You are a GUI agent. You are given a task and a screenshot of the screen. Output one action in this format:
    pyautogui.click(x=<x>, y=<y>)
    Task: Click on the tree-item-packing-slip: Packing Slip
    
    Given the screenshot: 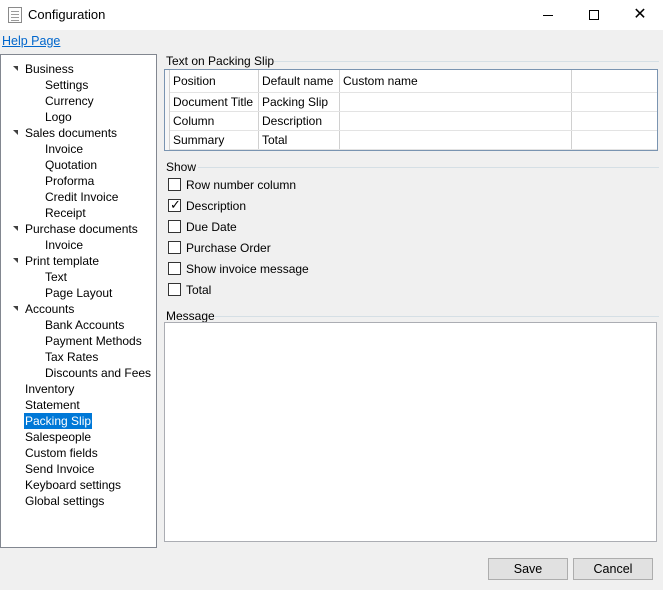 What is the action you would take?
    pyautogui.click(x=58, y=421)
    